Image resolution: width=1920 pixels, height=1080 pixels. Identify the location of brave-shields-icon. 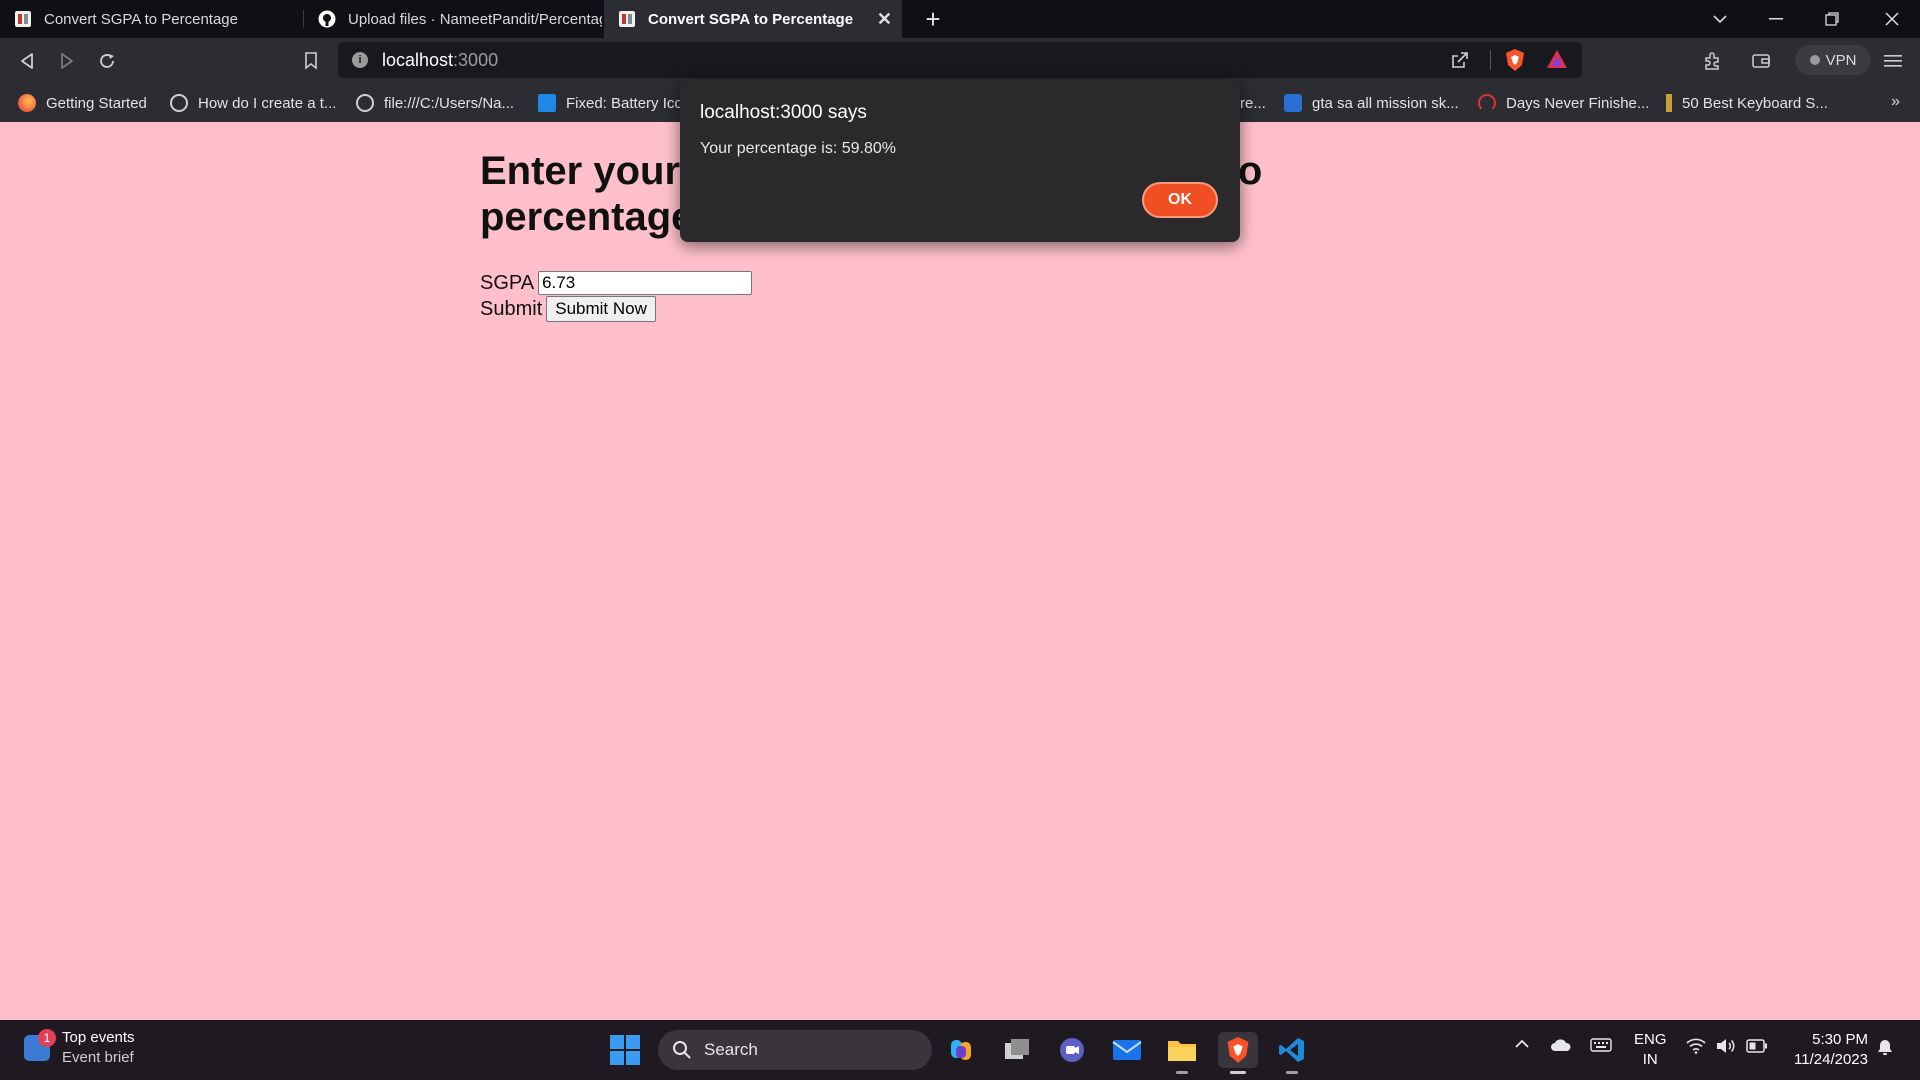
(1515, 62).